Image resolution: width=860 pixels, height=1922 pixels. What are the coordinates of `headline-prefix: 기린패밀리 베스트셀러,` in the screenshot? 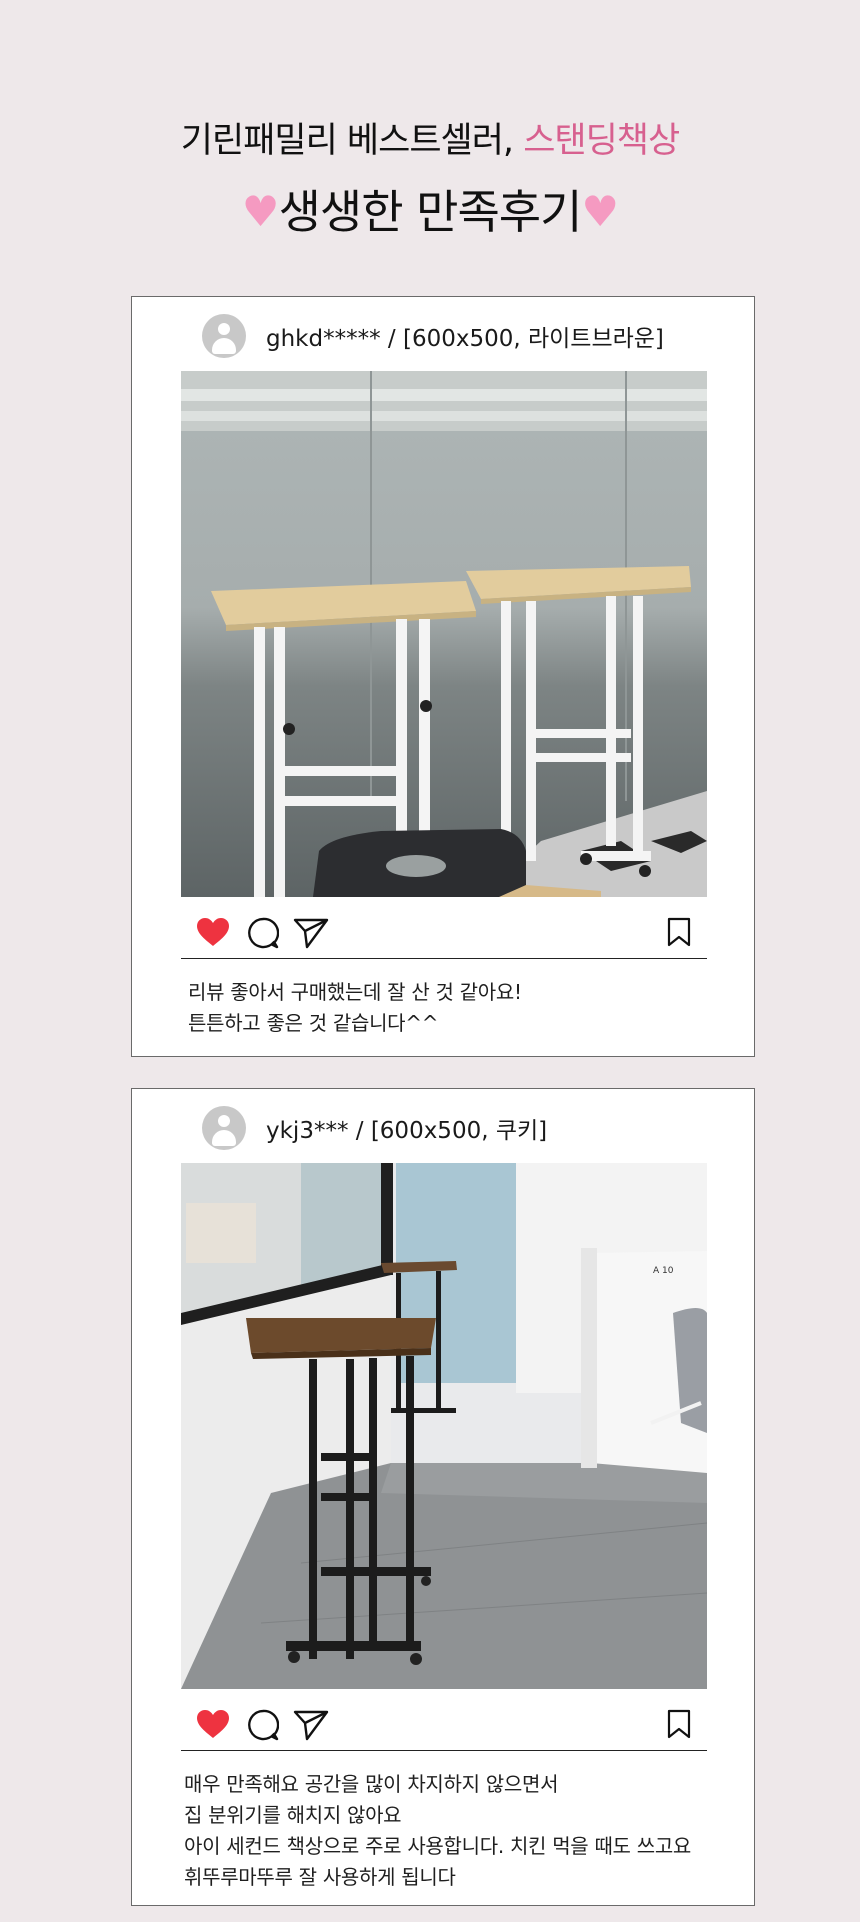 It's located at (352, 141).